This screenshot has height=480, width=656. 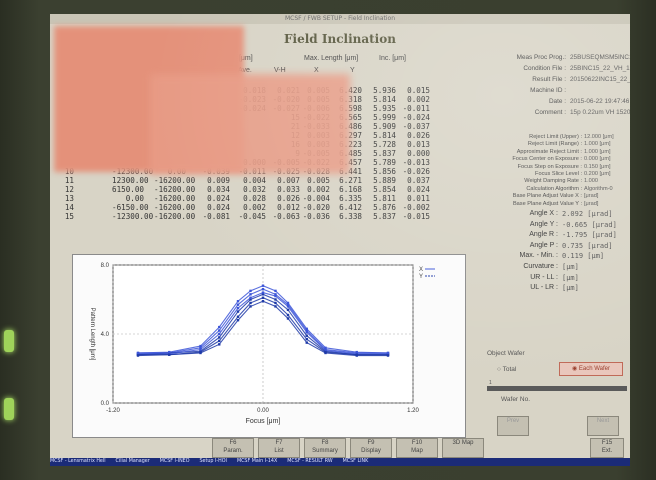 What do you see at coordinates (513, 426) in the screenshot?
I see `prev-button: Prev` at bounding box center [513, 426].